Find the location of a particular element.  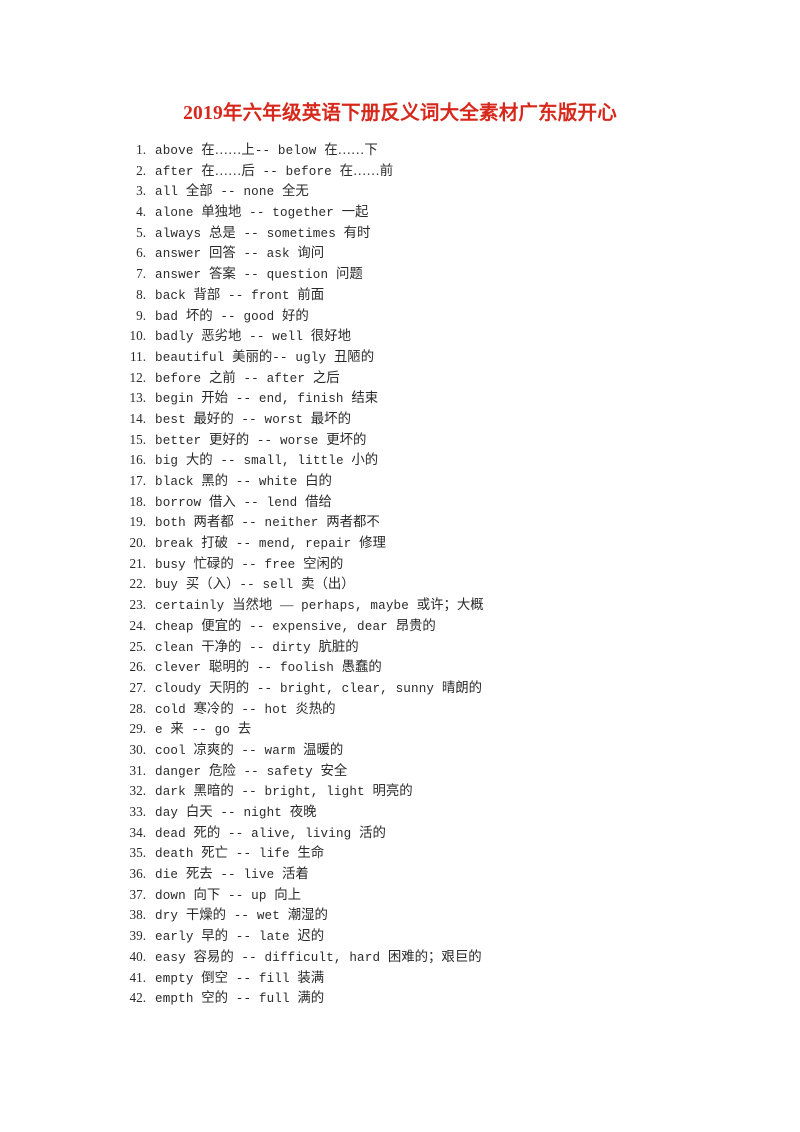

list-item-number: 31. is located at coordinates (137, 770).